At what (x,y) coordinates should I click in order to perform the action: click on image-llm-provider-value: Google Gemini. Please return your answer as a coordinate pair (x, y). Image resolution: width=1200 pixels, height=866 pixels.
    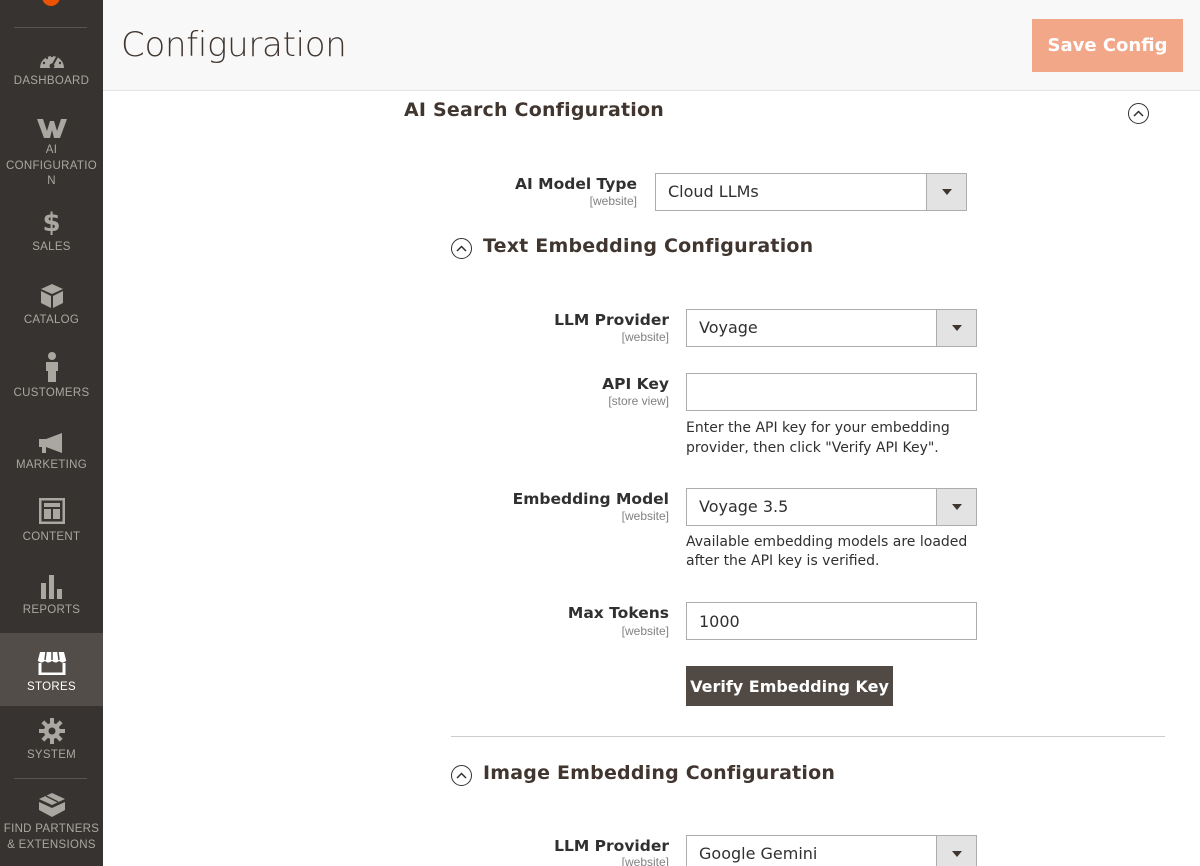
    Looking at the image, I should click on (758, 853).